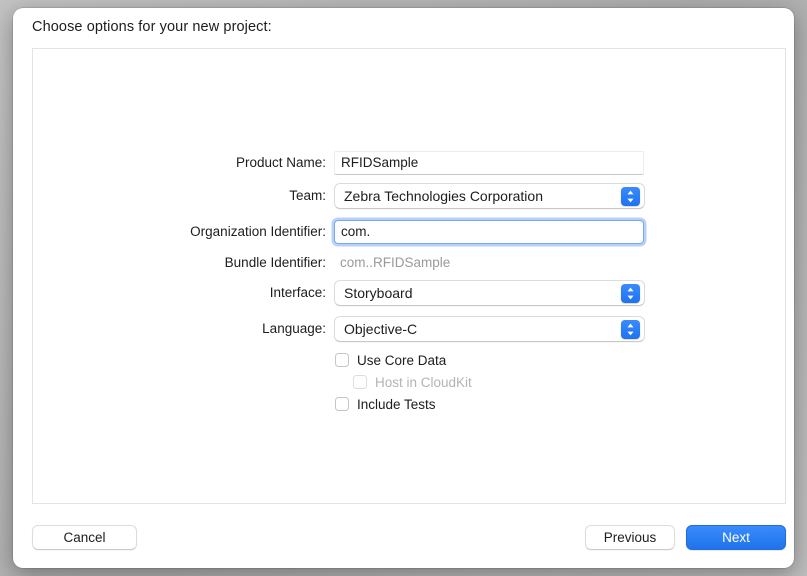 This screenshot has height=576, width=807. I want to click on checkbox-label: Use Core Data, so click(402, 360).